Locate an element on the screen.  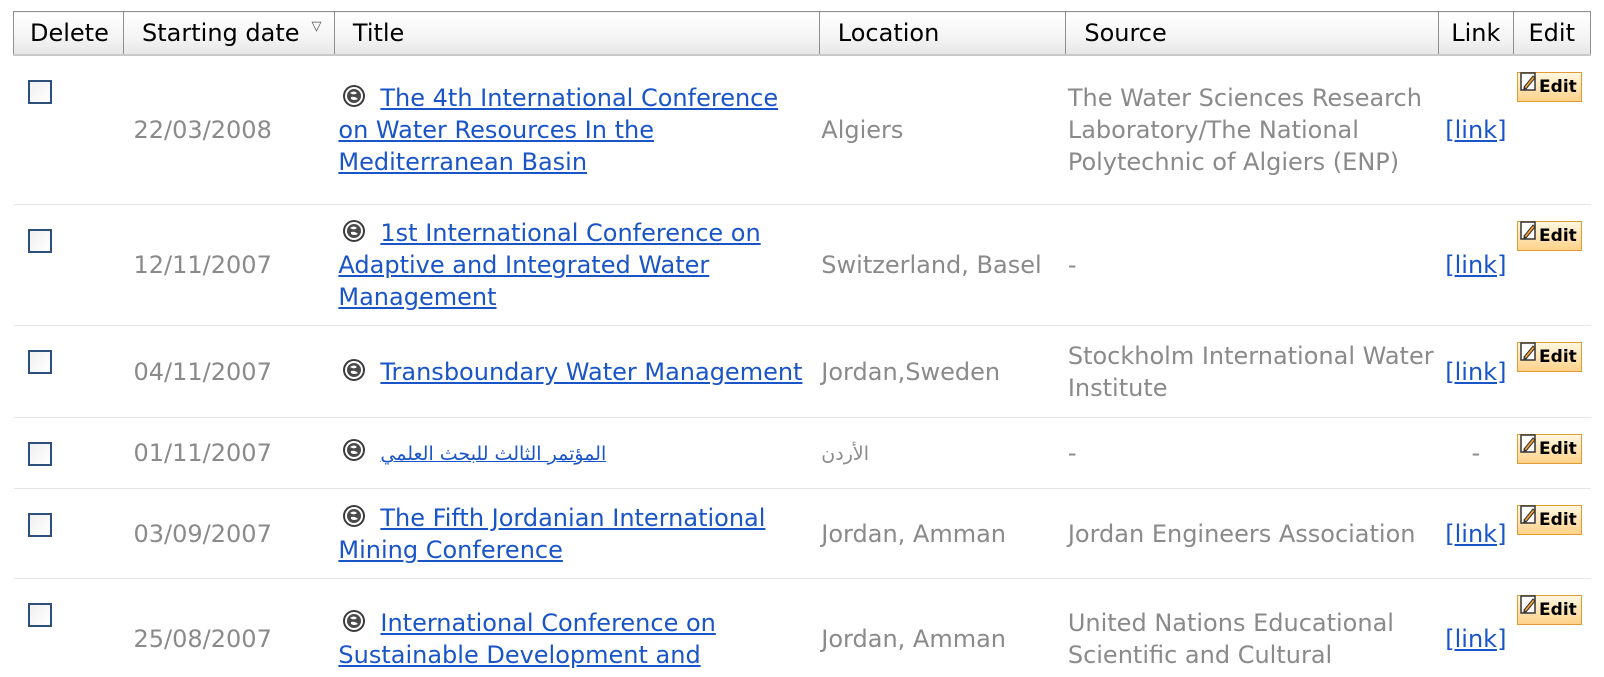
date-cell: 04/11/2007 is located at coordinates (229, 371).